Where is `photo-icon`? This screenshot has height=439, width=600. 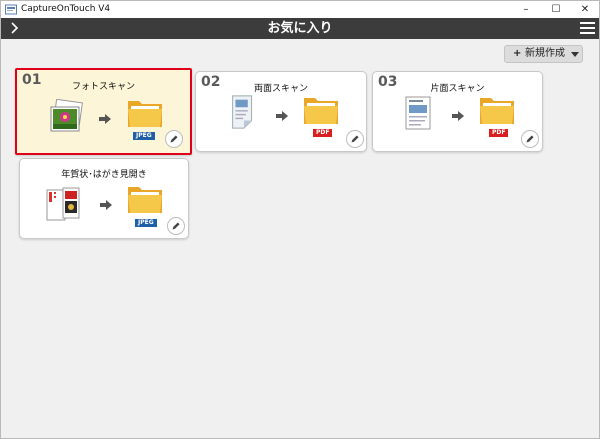
photo-icon is located at coordinates (66, 115).